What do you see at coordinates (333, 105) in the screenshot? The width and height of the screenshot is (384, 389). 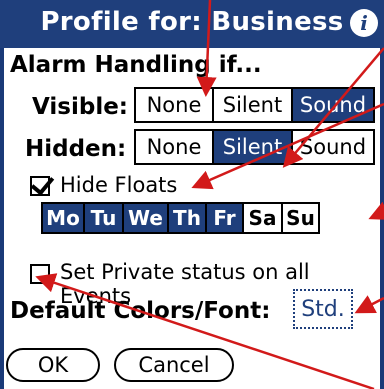 I see `visible-option-sound: Sound` at bounding box center [333, 105].